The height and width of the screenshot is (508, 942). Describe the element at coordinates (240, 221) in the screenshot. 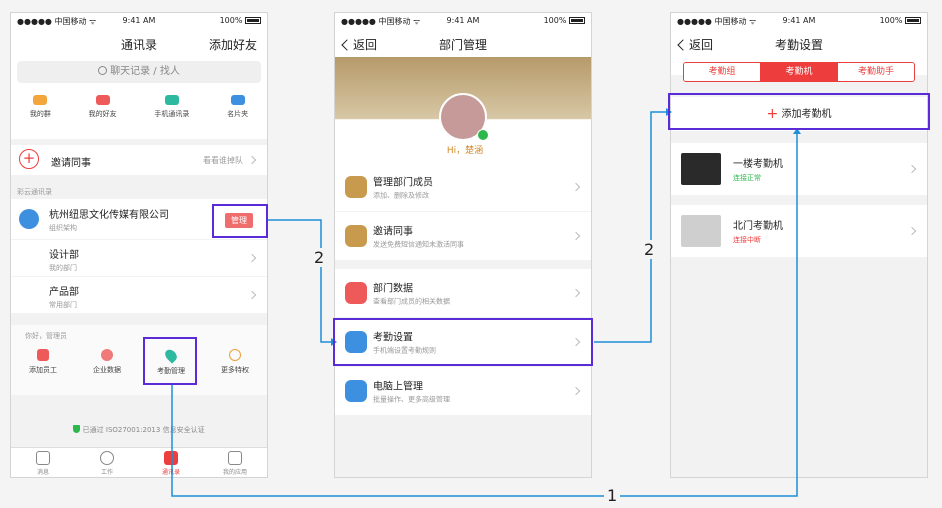

I see `highlight-manage` at that location.